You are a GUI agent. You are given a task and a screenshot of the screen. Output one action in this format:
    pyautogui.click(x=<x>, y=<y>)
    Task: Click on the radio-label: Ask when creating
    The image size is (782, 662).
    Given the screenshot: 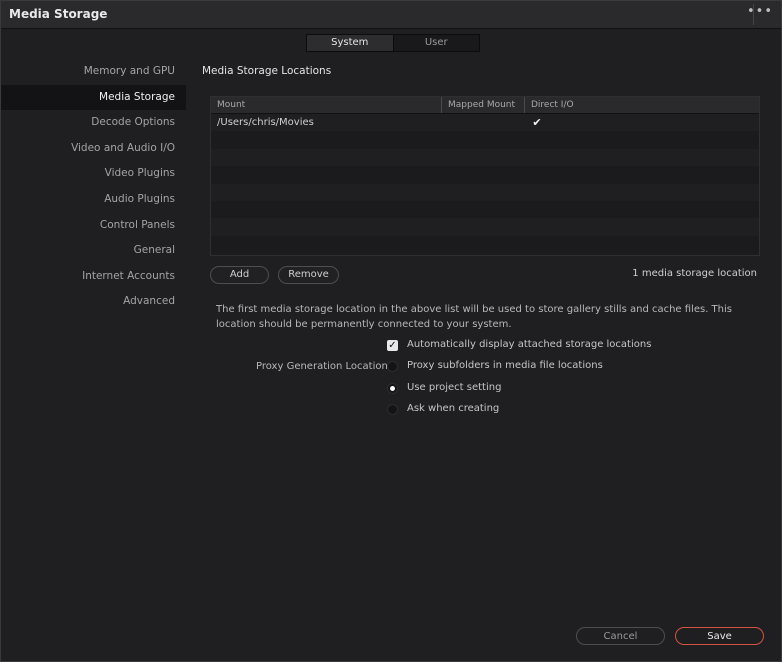 What is the action you would take?
    pyautogui.click(x=453, y=408)
    